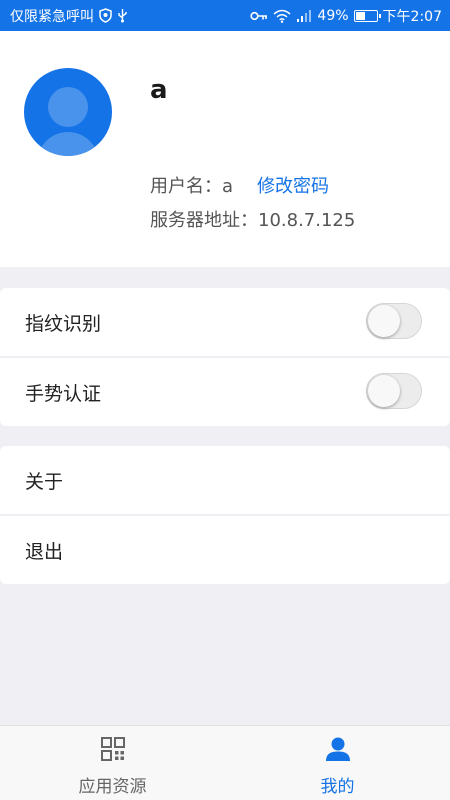 The height and width of the screenshot is (800, 450). What do you see at coordinates (239, 185) in the screenshot?
I see `username-row: 用户名： a 修改密码` at bounding box center [239, 185].